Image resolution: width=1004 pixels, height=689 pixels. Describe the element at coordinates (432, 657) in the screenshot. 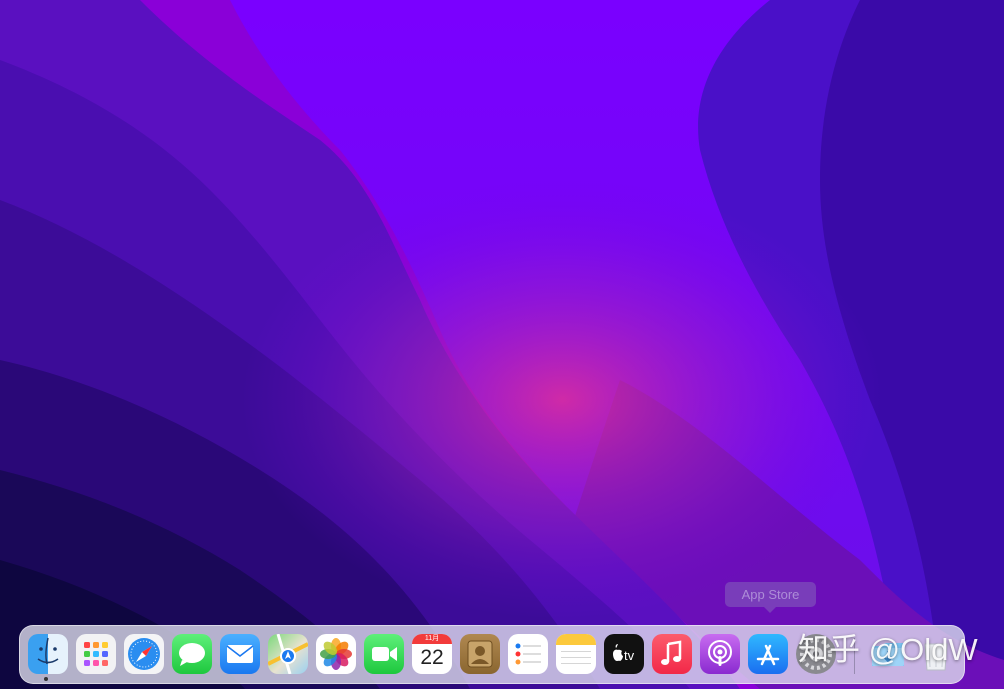

I see `calendar-day: 22` at that location.